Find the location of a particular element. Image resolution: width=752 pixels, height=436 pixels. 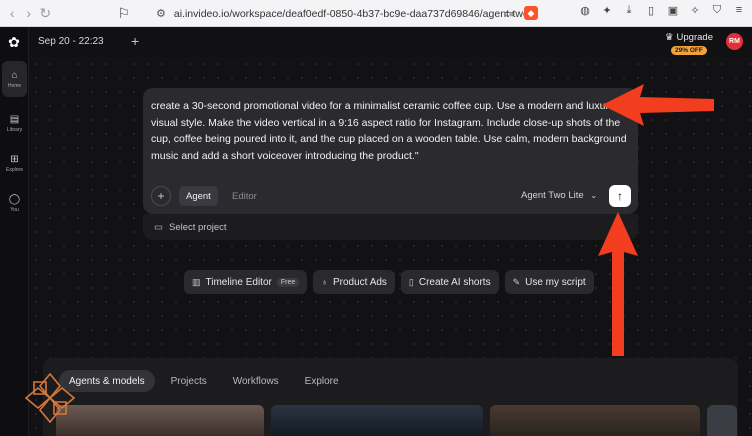

model-label: Agent Two Lite is located at coordinates (552, 195).